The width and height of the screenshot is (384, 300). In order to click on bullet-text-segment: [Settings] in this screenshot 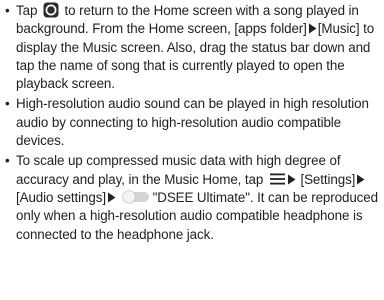, I will do `click(328, 179)`.